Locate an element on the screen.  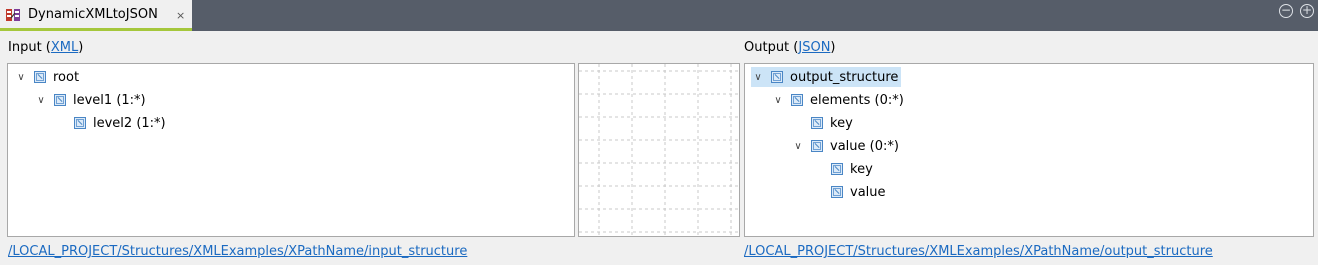
tab-dynamic-xml-to-json: DynamicXMLtoJSON × is located at coordinates (96, 15).